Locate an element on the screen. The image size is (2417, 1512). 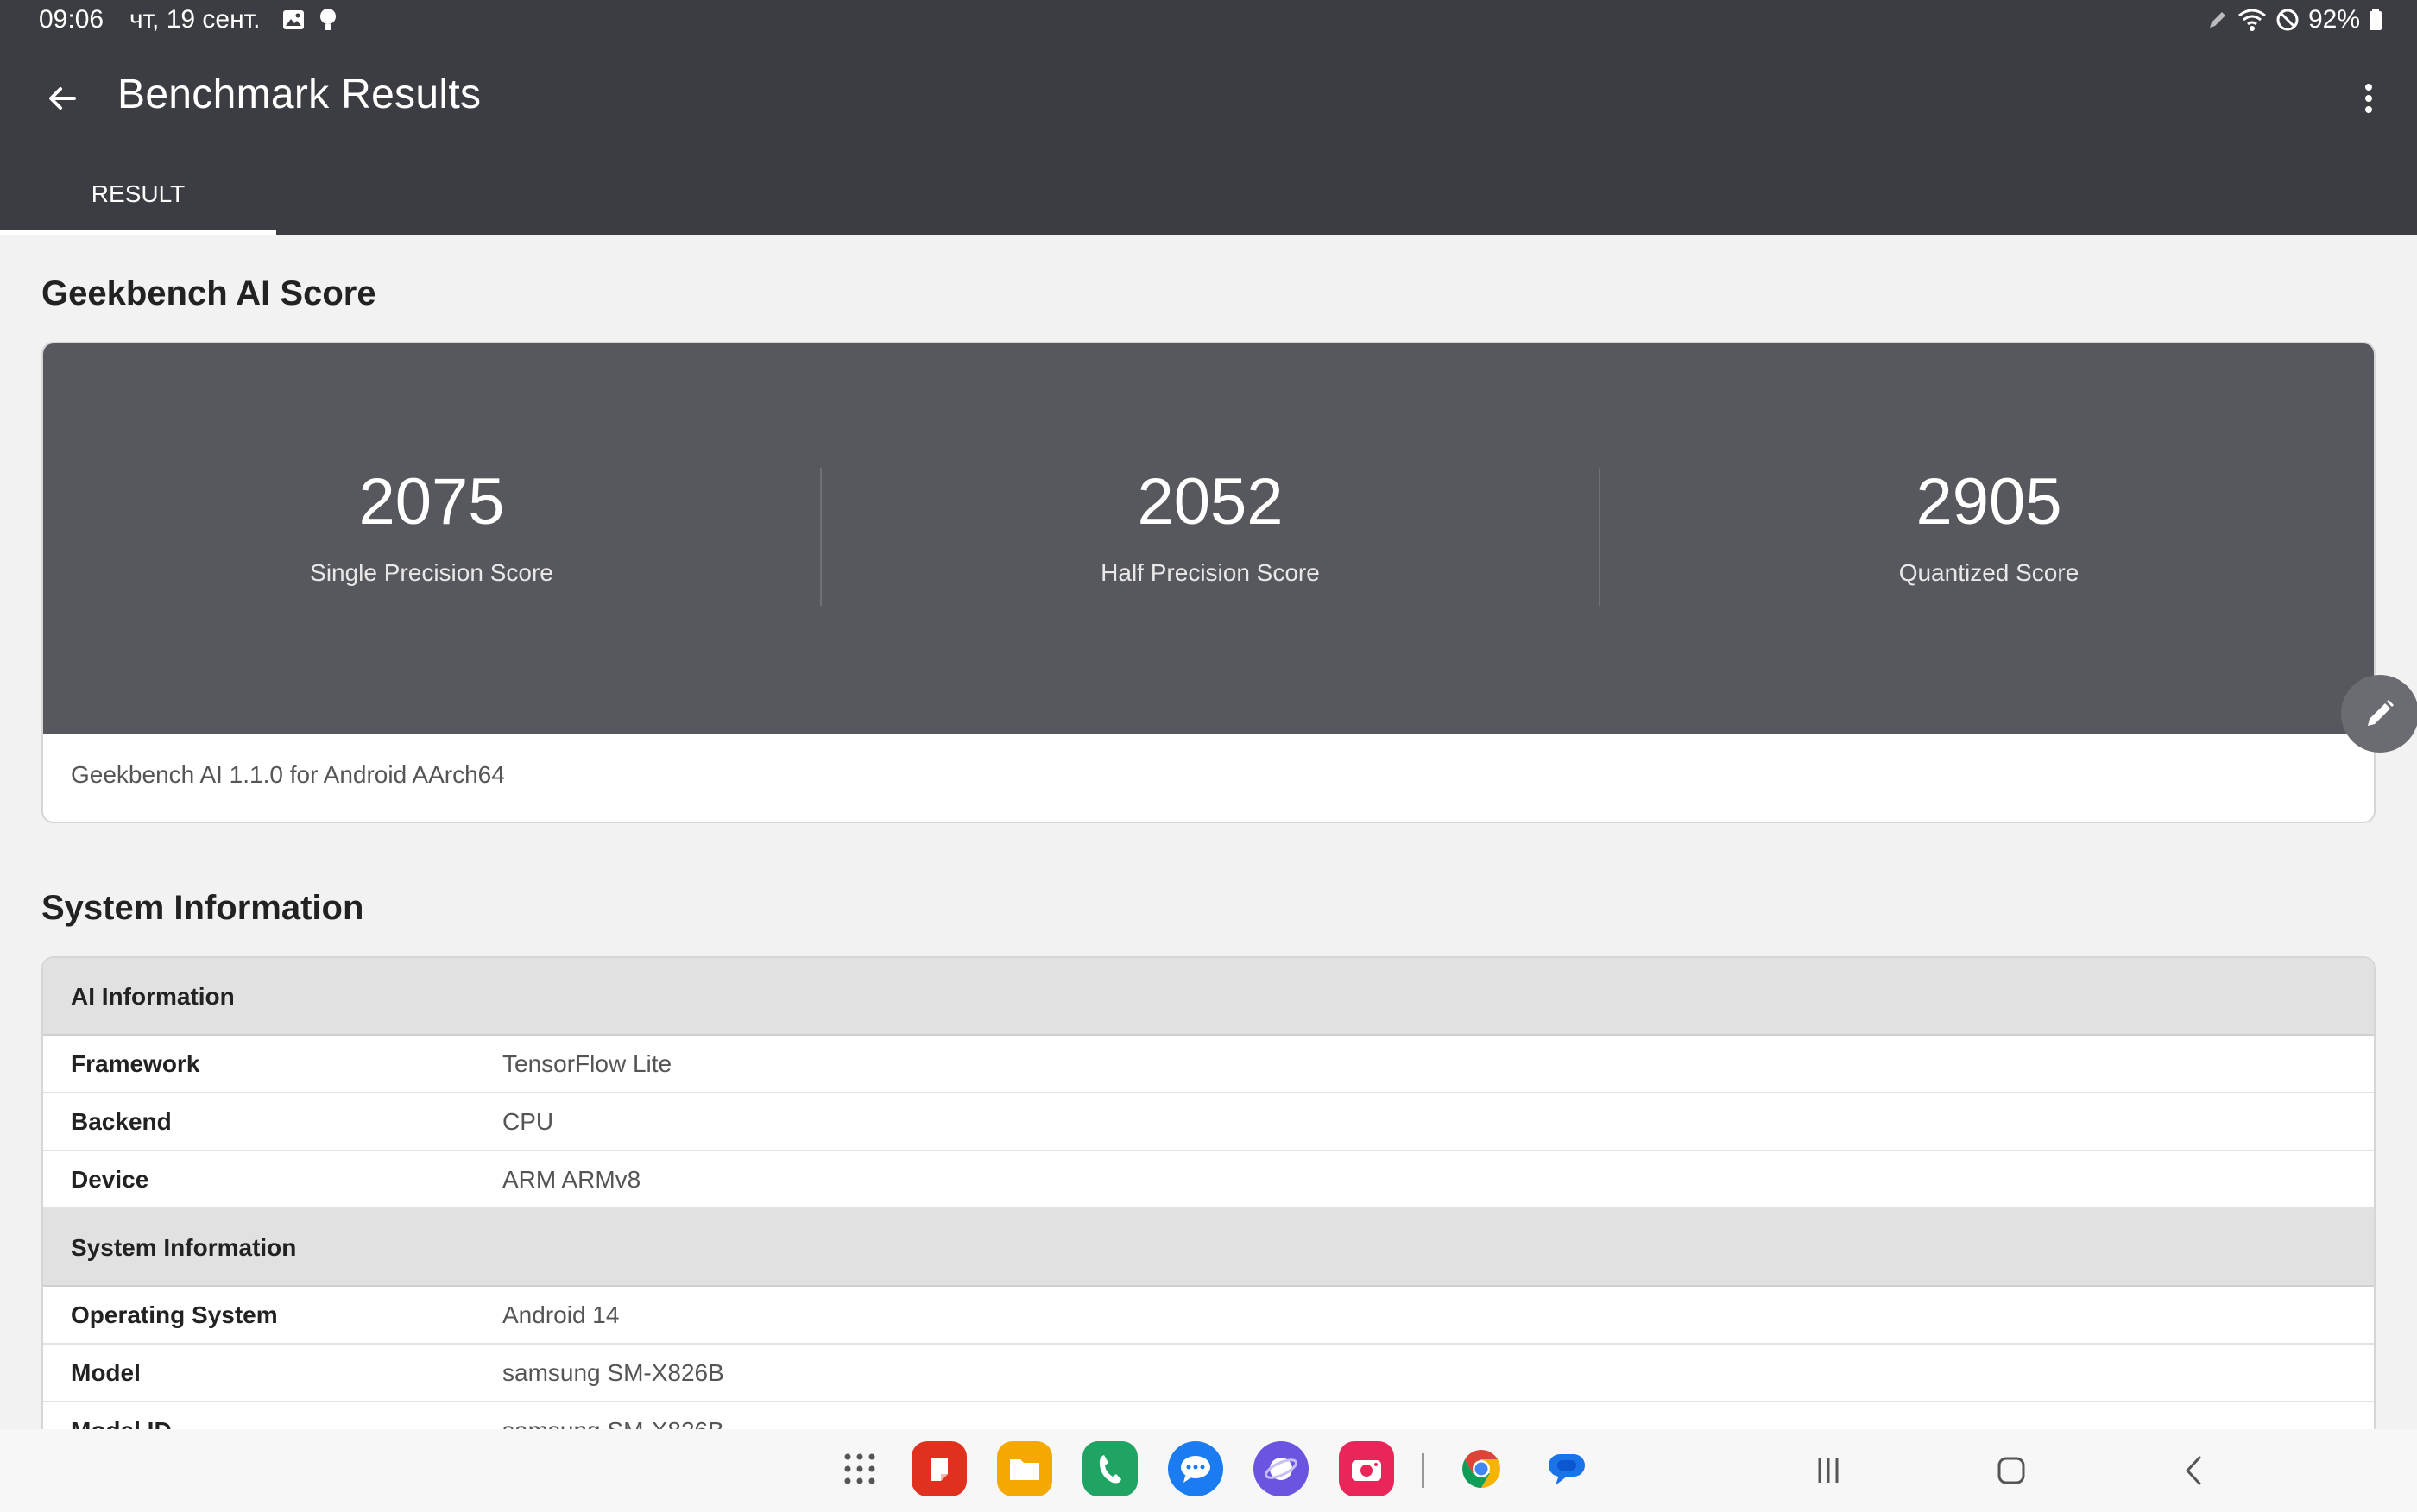
quantized-score: 2905 Quantized Score is located at coordinates (1987, 538).